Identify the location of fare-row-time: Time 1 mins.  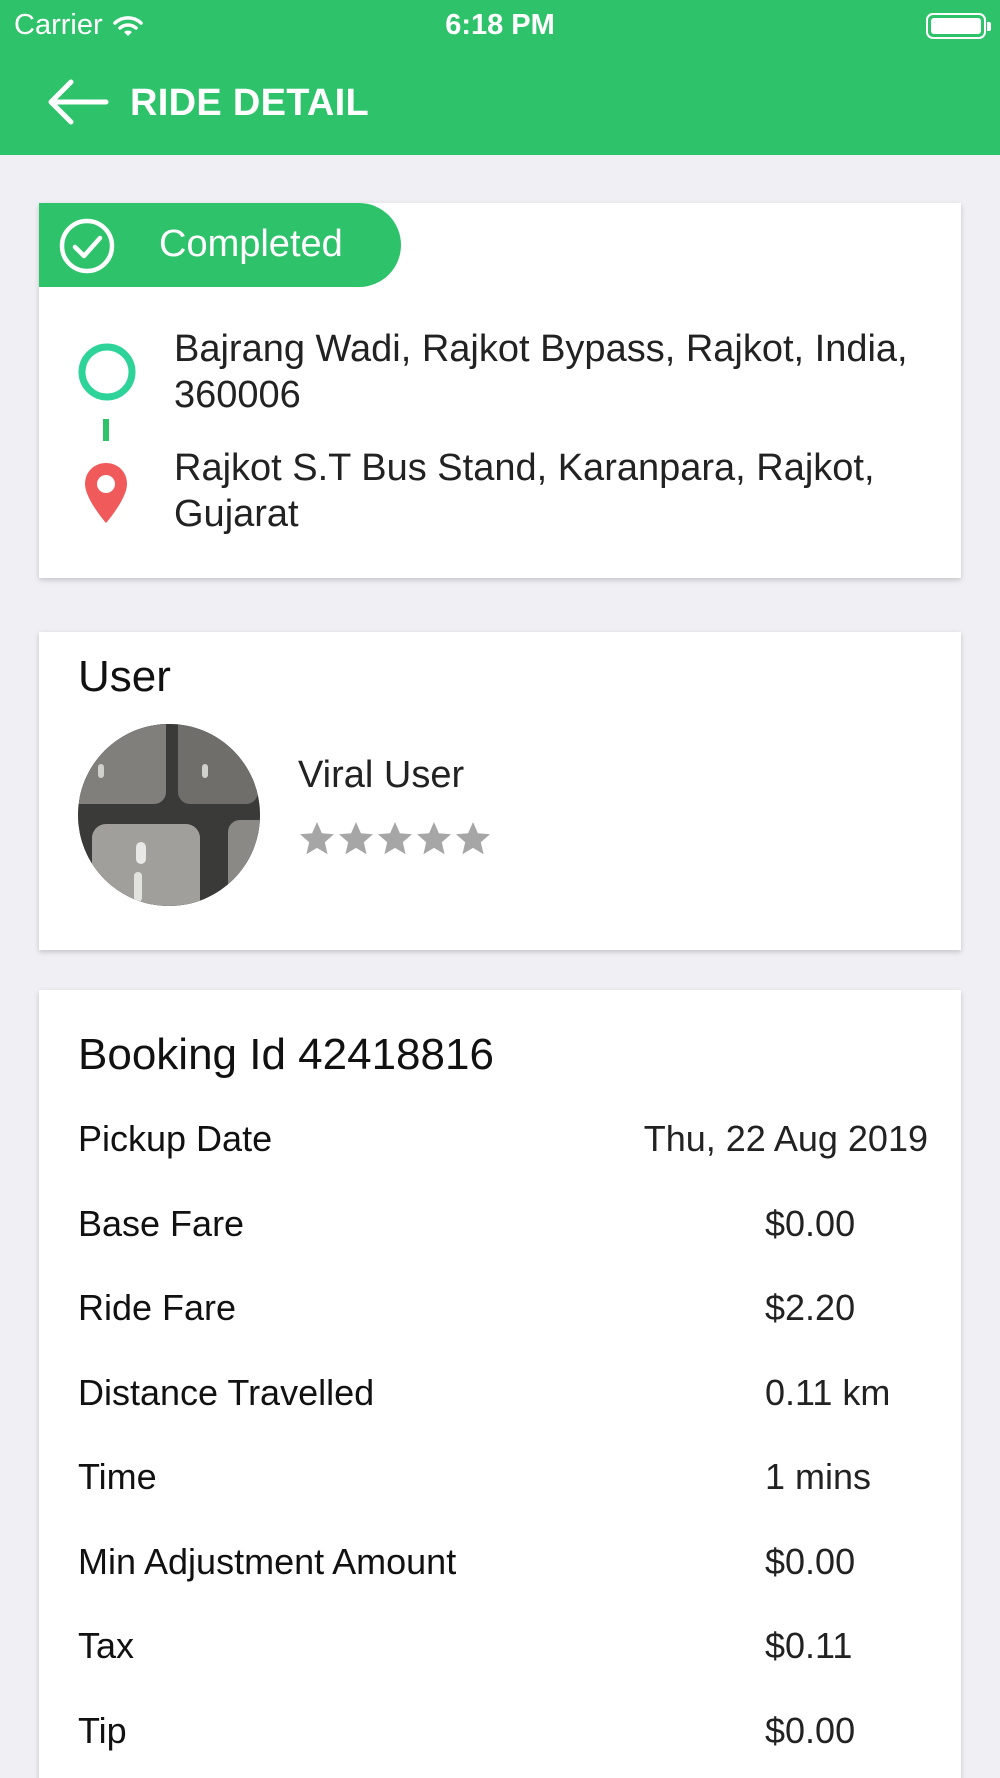
(503, 1481).